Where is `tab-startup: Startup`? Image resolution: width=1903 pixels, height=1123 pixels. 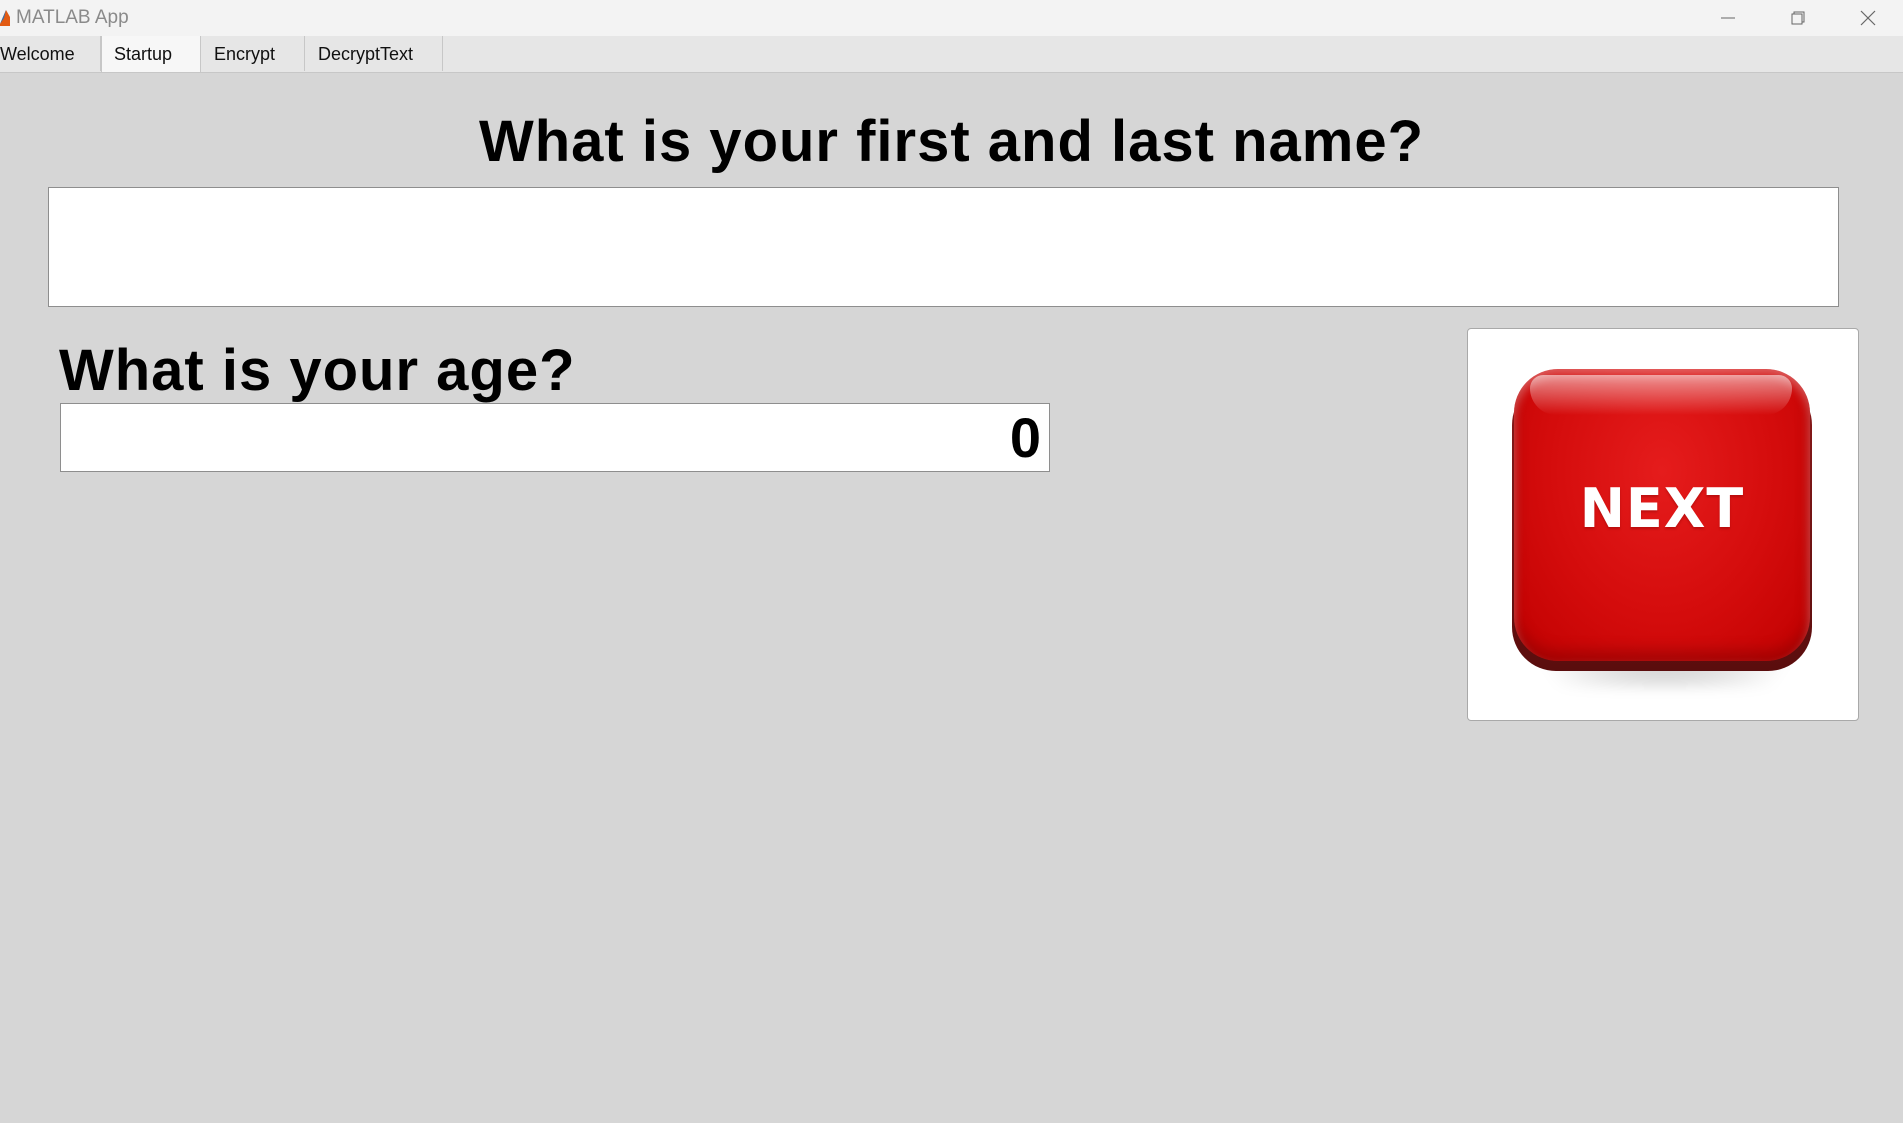
tab-startup: Startup is located at coordinates (151, 54).